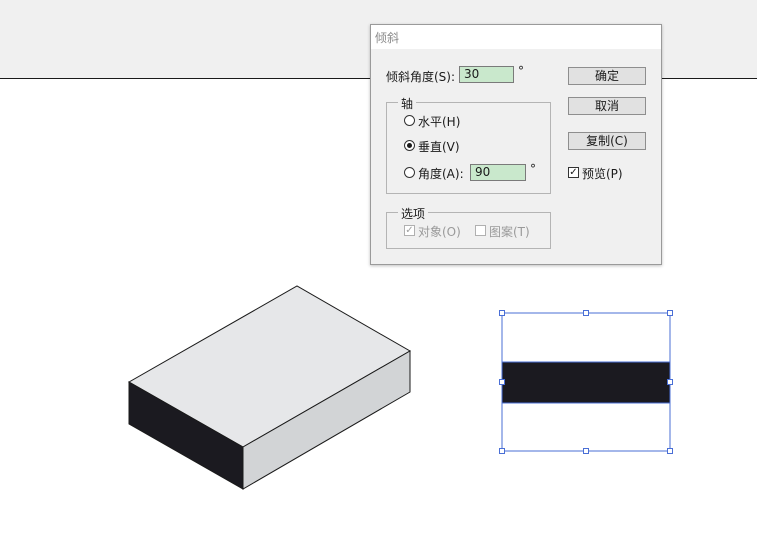 This screenshot has height=555, width=757. What do you see at coordinates (413, 213) in the screenshot?
I see `options-group-label: 选项` at bounding box center [413, 213].